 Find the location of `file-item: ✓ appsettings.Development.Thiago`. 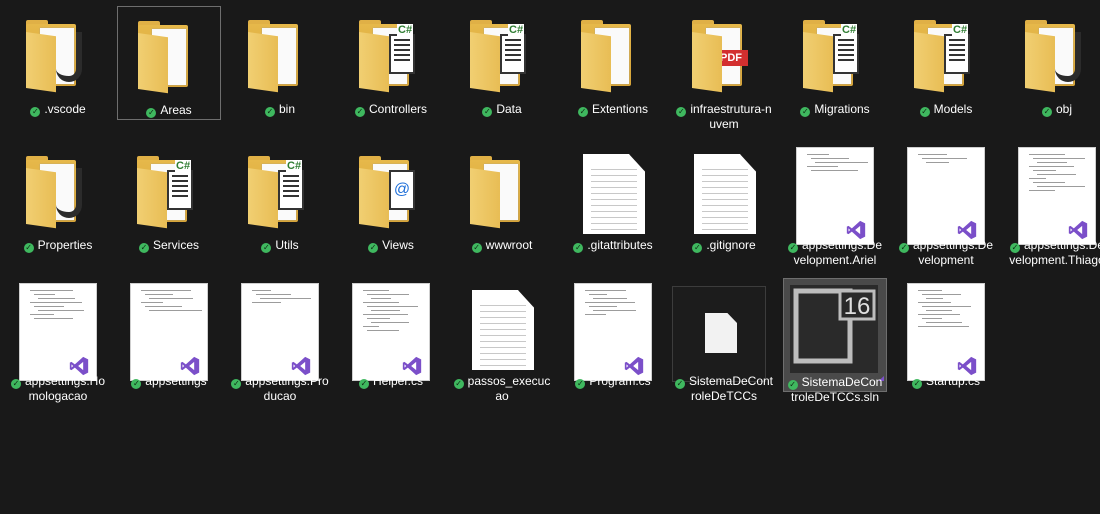

file-item: ✓ appsettings.Development.Thiago is located at coordinates (1052, 204).